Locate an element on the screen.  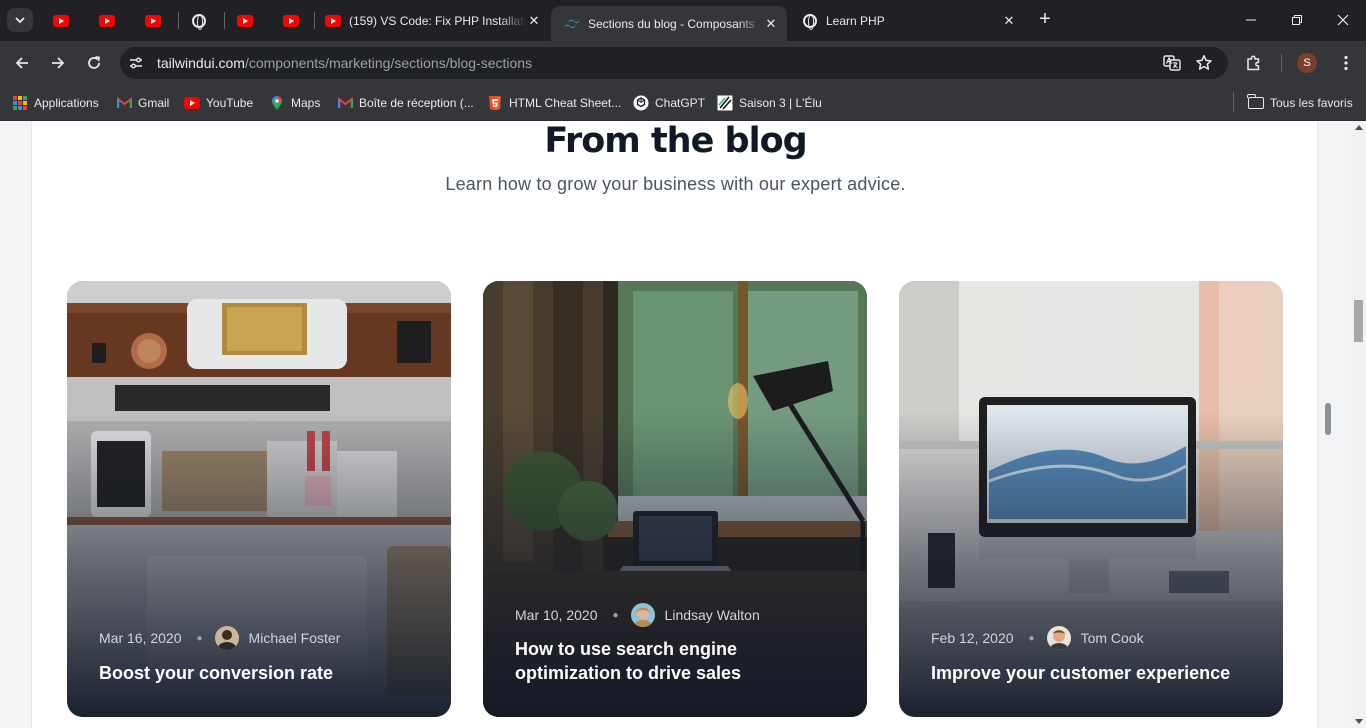
chevron-down-icon is located at coordinates (20, 20).